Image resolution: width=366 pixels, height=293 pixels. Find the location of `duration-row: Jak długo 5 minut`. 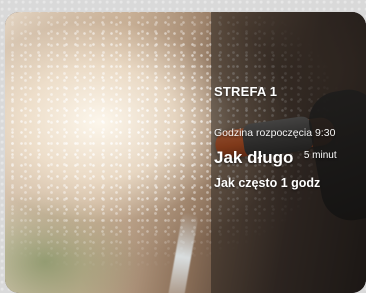

duration-row: Jak długo 5 minut is located at coordinates (275, 158).